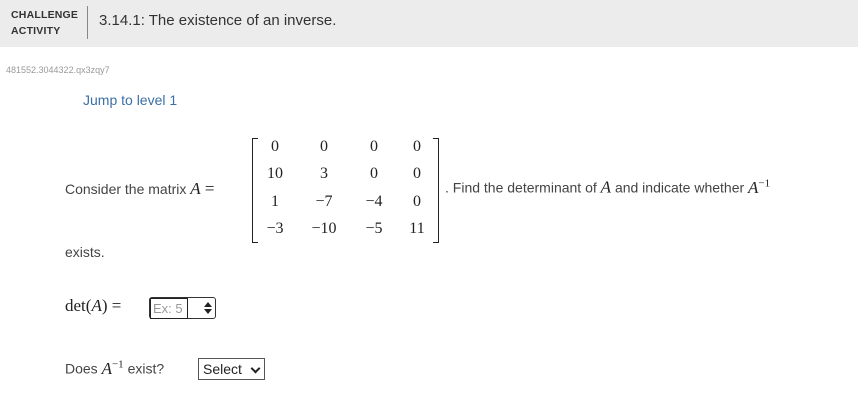  I want to click on activity-title: 3.14.1: The existence of an inverse., so click(218, 20).